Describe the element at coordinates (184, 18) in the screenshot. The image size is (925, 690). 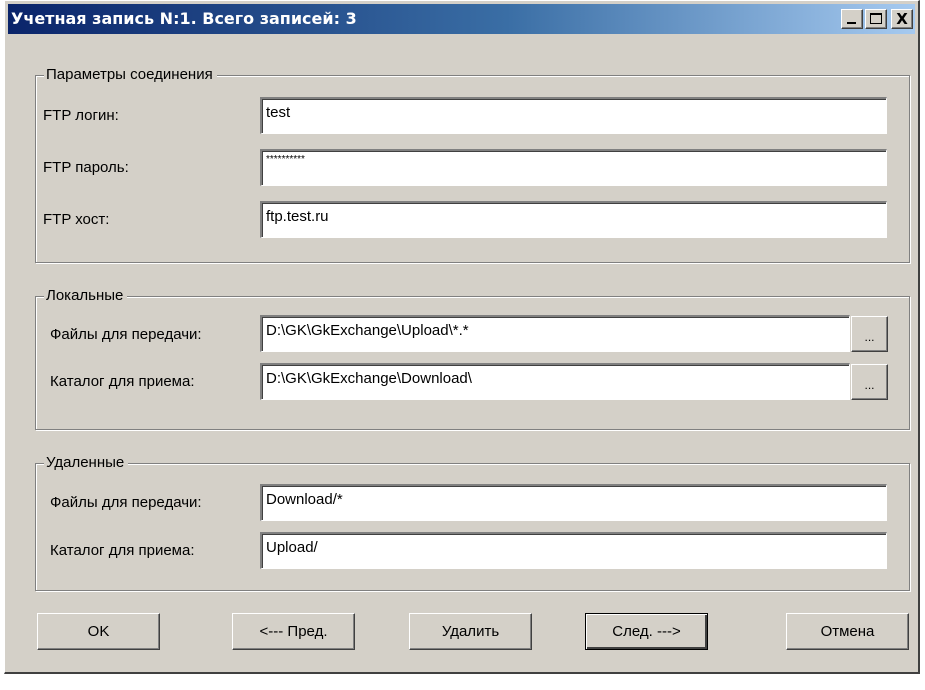
I see `window-title: Учетная запись N:1. Всего записей: 3` at that location.